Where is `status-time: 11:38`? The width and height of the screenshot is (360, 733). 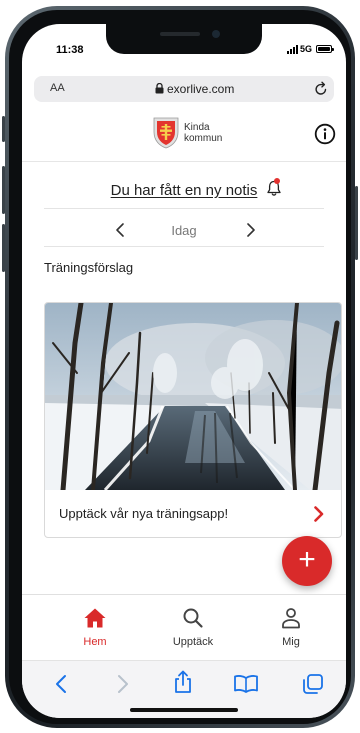
status-time: 11:38 is located at coordinates (70, 50).